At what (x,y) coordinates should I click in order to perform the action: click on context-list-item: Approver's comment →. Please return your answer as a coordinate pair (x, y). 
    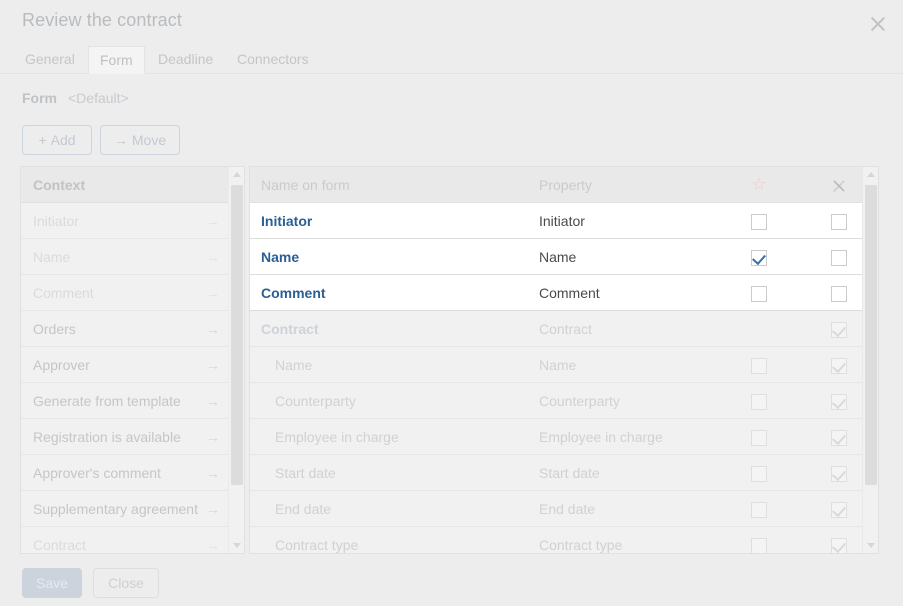
    Looking at the image, I should click on (124, 473).